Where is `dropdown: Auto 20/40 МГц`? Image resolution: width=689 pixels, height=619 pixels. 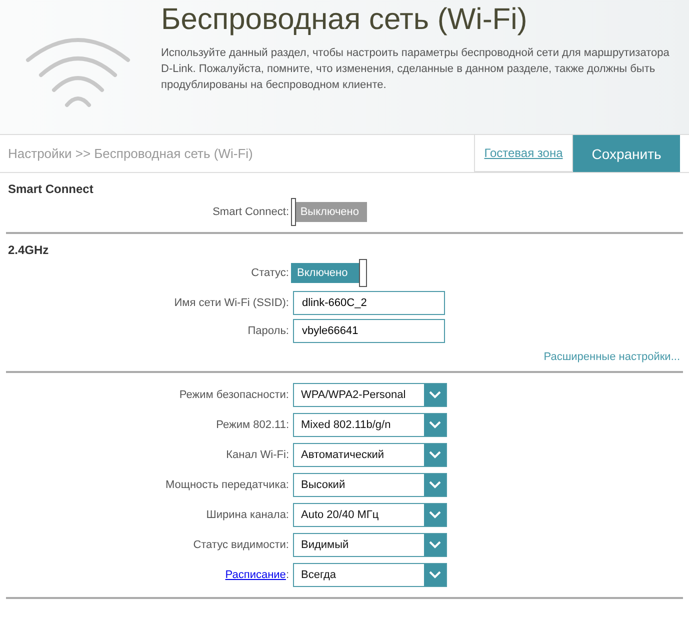
dropdown: Auto 20/40 МГц is located at coordinates (370, 515).